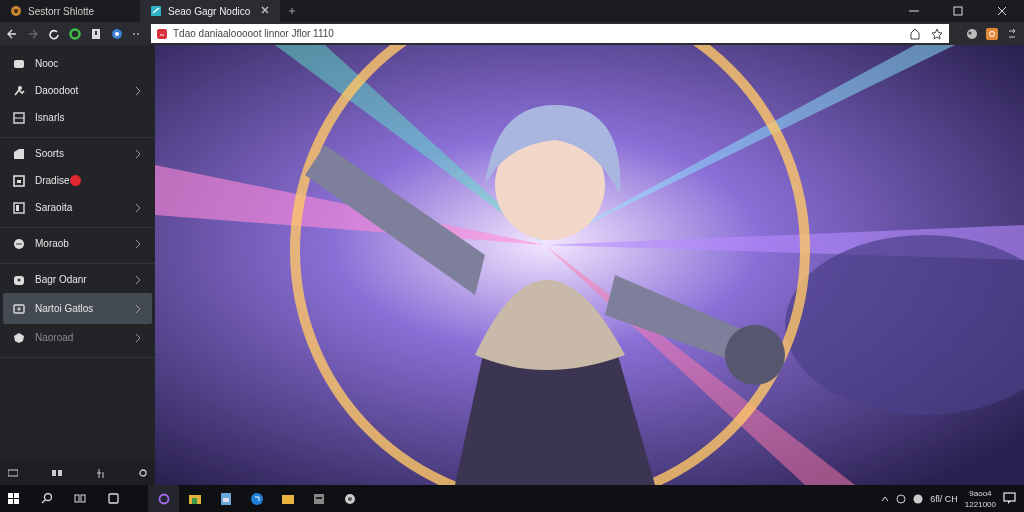 This screenshot has height=512, width=1024. I want to click on new-tab-icon, so click(292, 11).